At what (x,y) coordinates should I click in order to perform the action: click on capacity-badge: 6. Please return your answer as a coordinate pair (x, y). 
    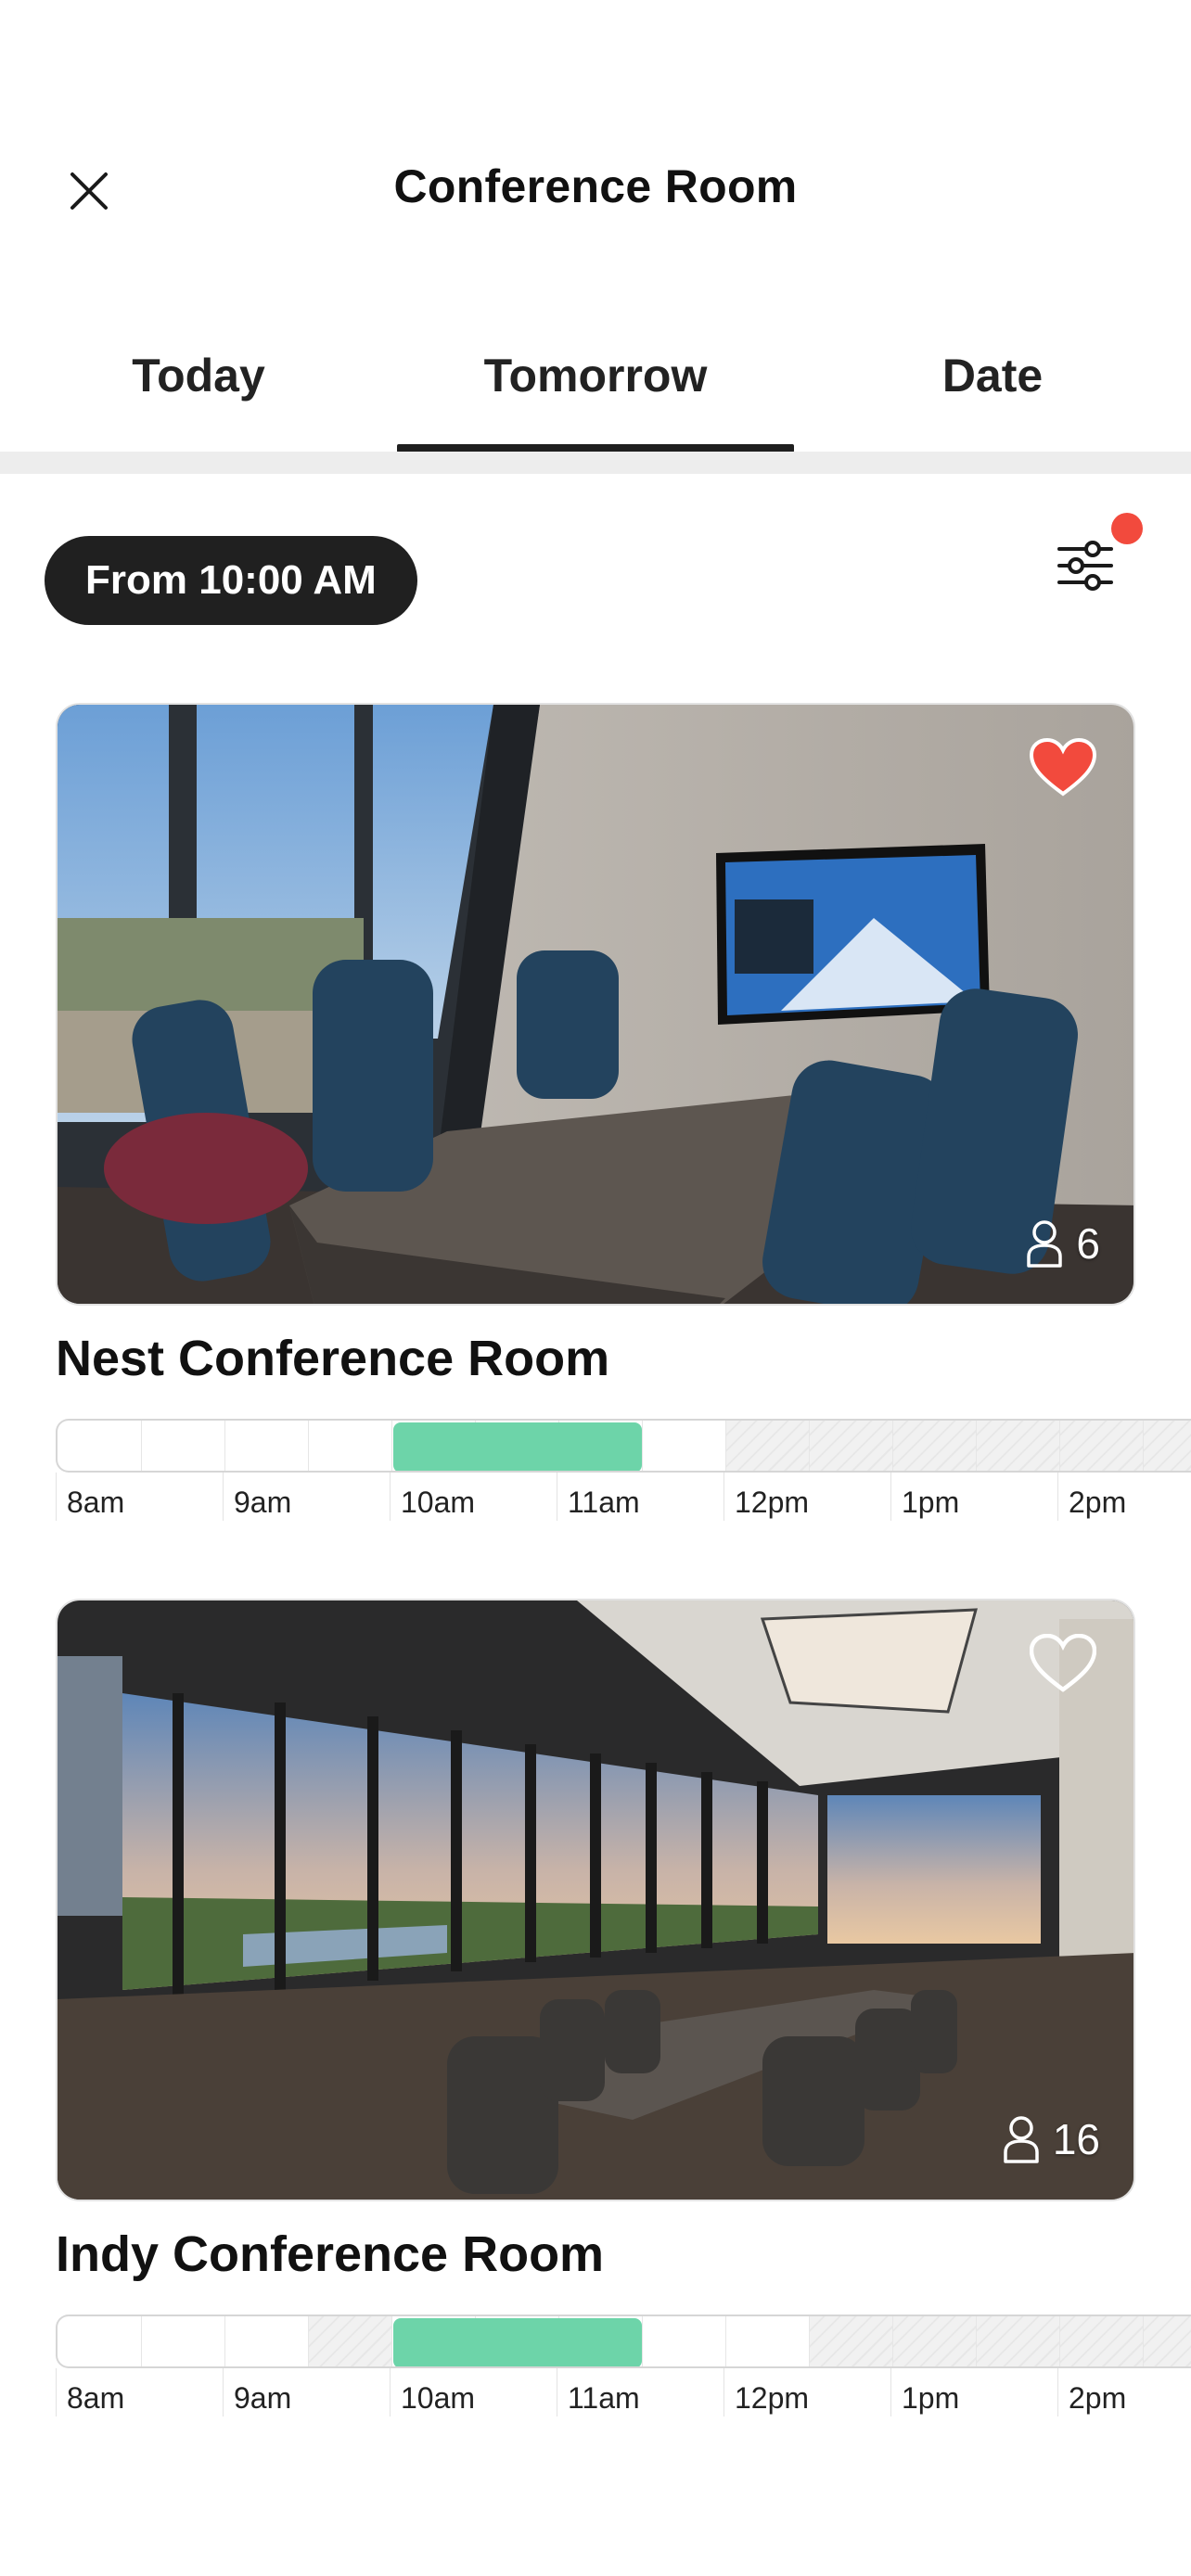
    Looking at the image, I should click on (1063, 1243).